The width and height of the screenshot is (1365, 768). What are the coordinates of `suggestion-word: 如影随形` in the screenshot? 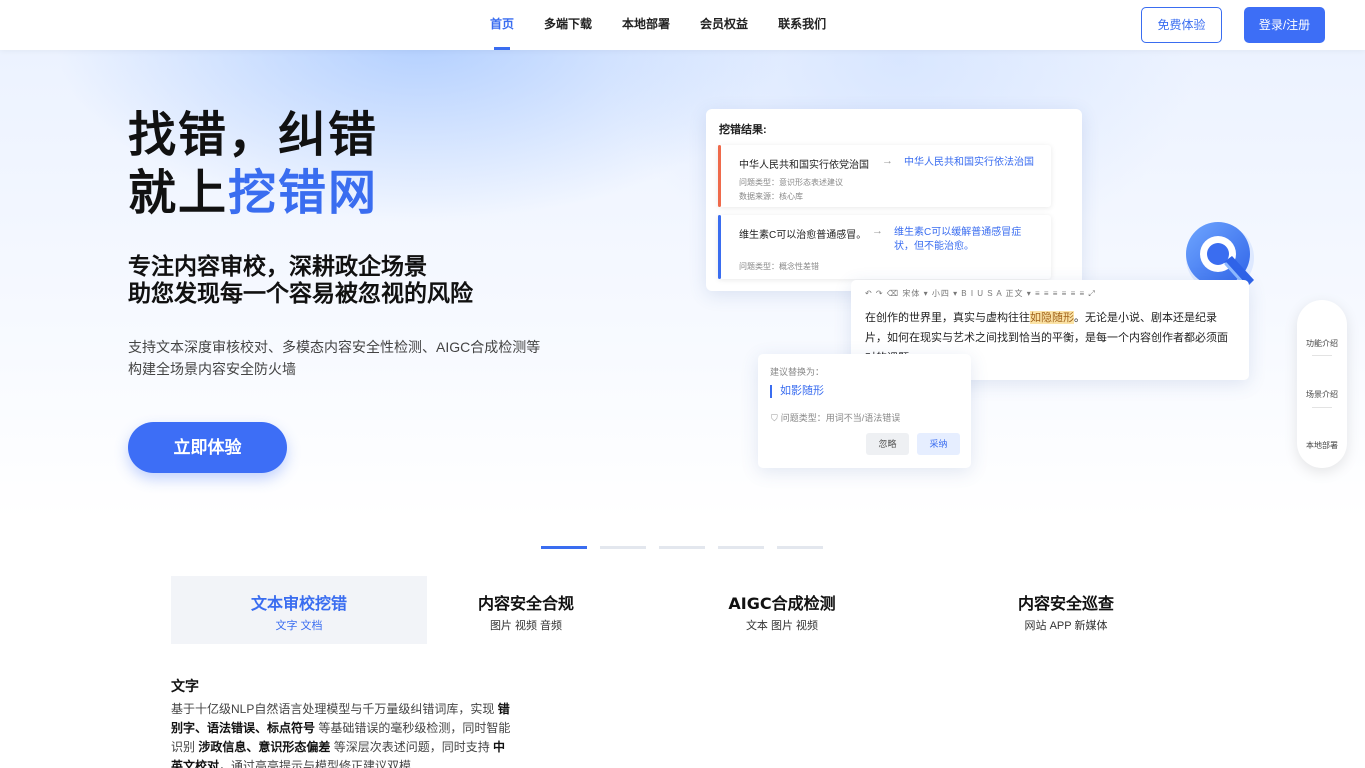 It's located at (797, 391).